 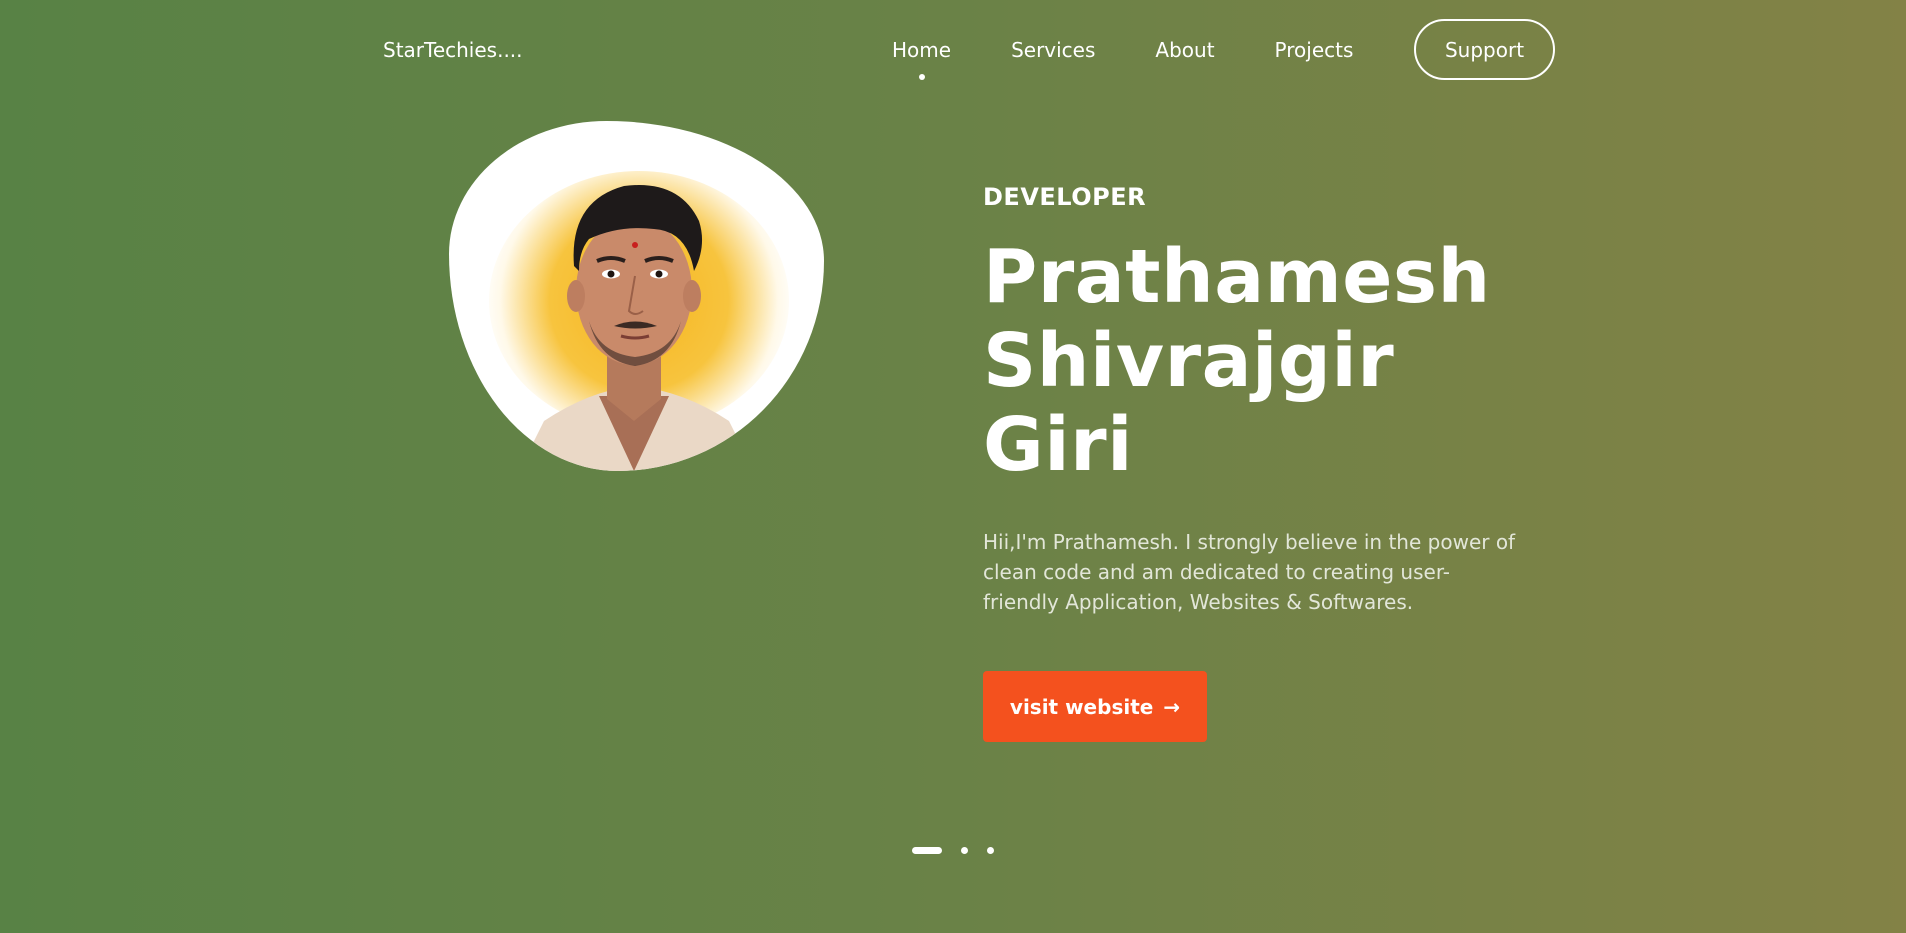 I want to click on nav-links: Home Services About Projects, so click(x=1152, y=59).